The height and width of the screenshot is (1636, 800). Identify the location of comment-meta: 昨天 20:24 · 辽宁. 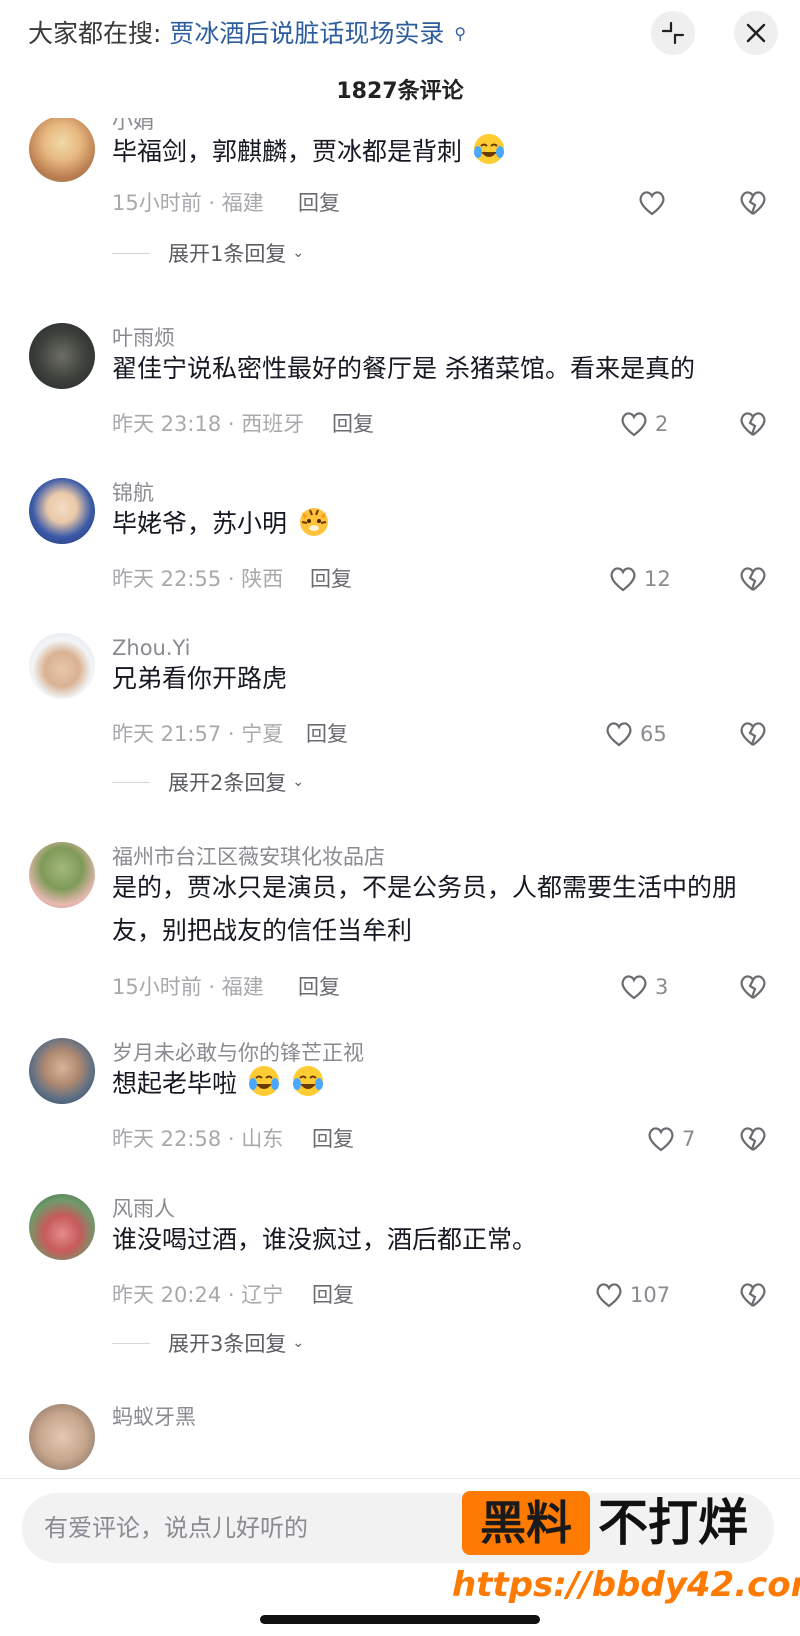
(198, 1295).